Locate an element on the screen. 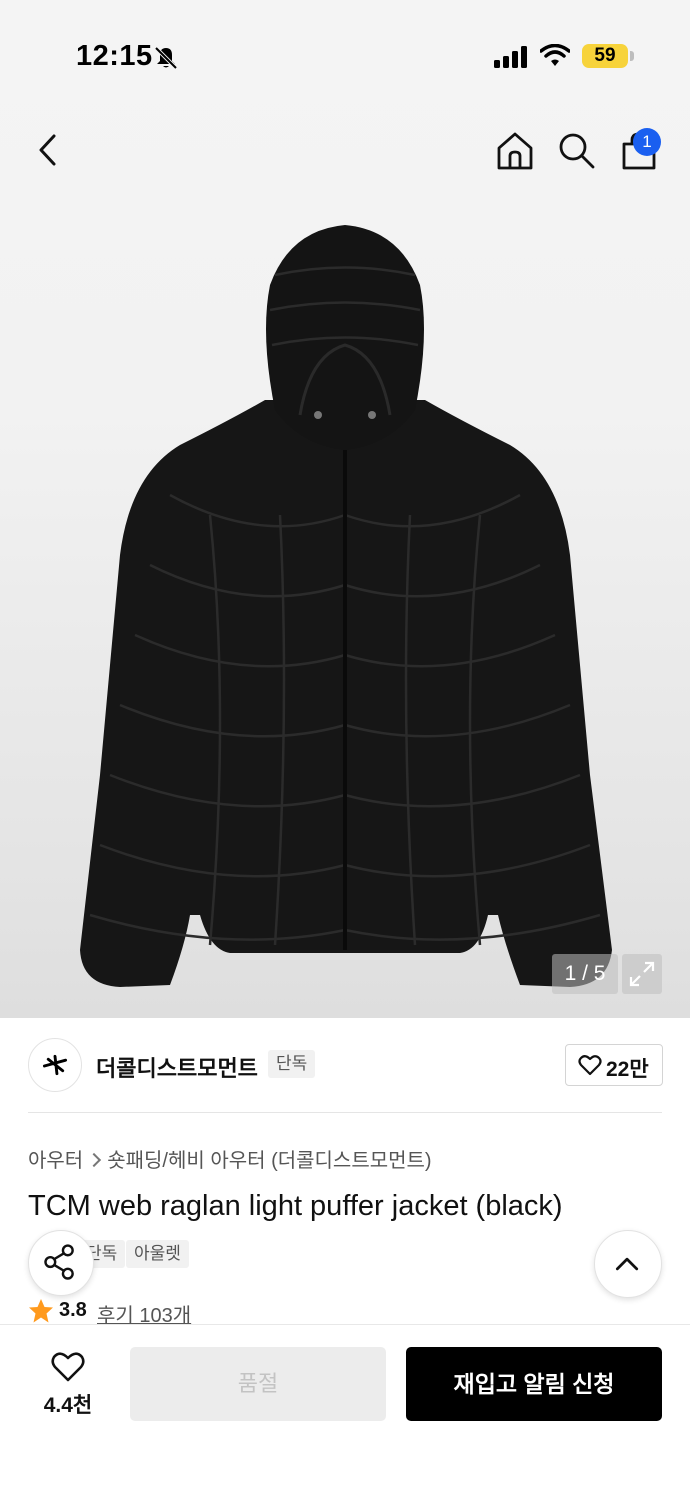 This screenshot has height=1500, width=690. image-counter: 1 / 5 is located at coordinates (585, 974).